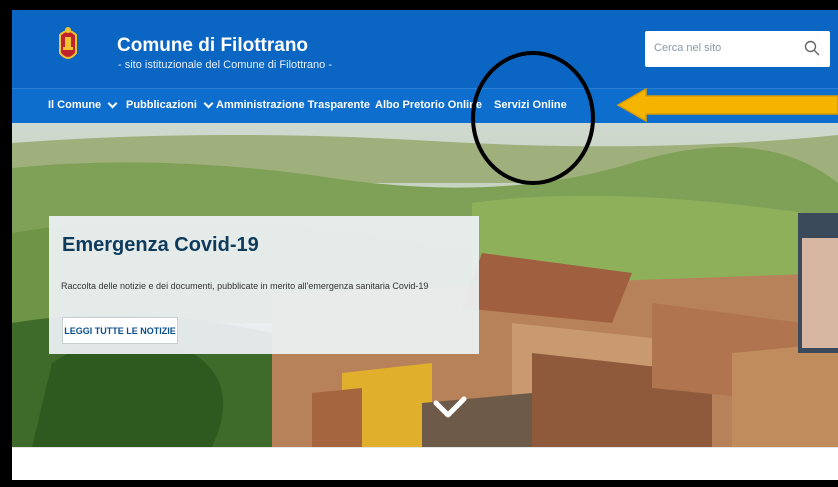  What do you see at coordinates (428, 105) in the screenshot?
I see `nav-item-albo-pretorio: Albo Pretorio Online` at bounding box center [428, 105].